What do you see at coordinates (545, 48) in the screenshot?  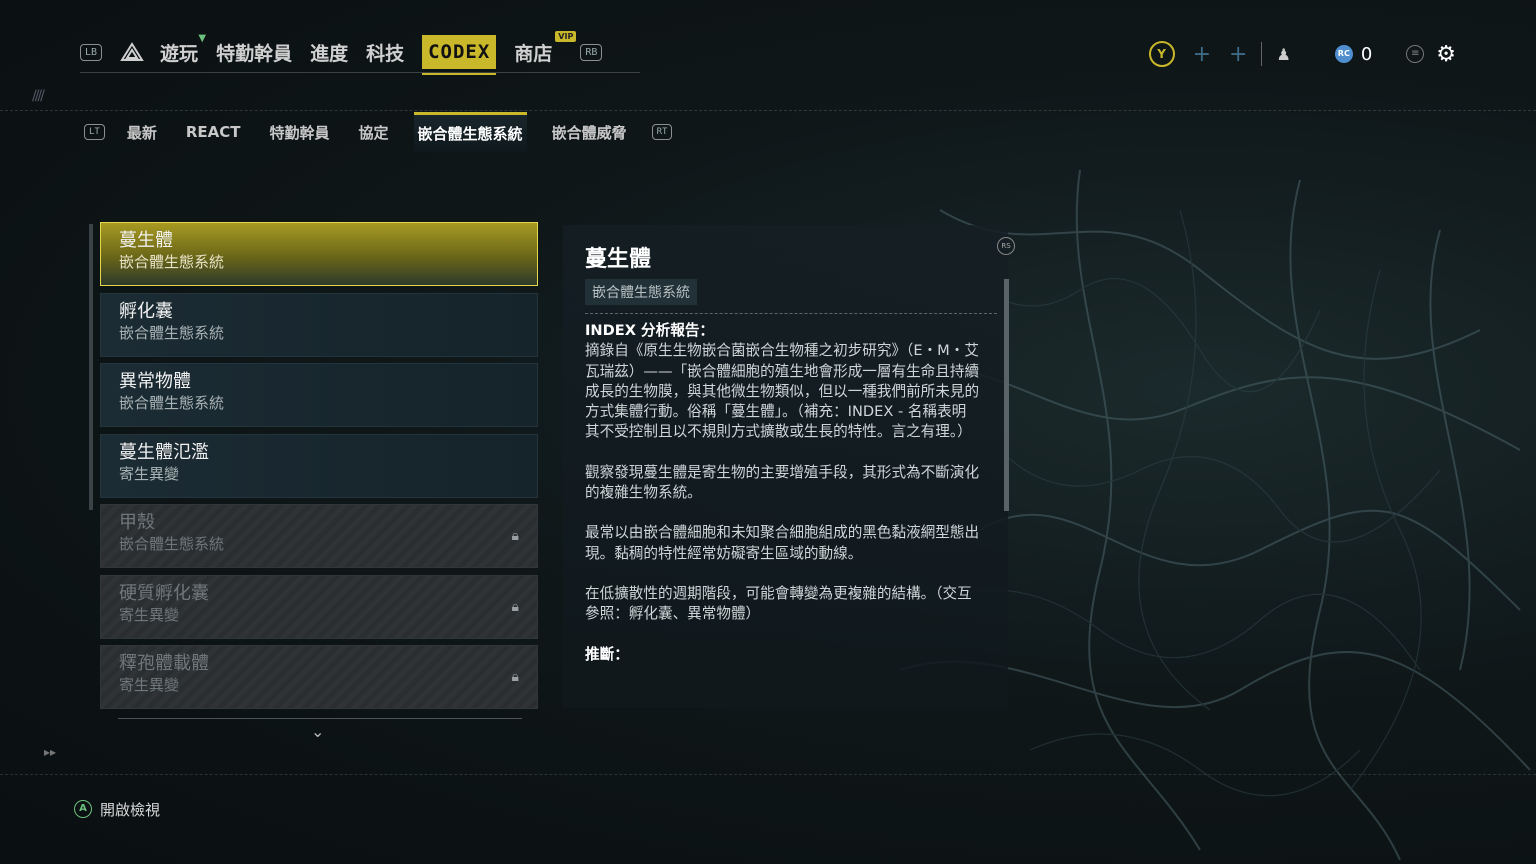 I see `tab-store: 商店 VIP` at bounding box center [545, 48].